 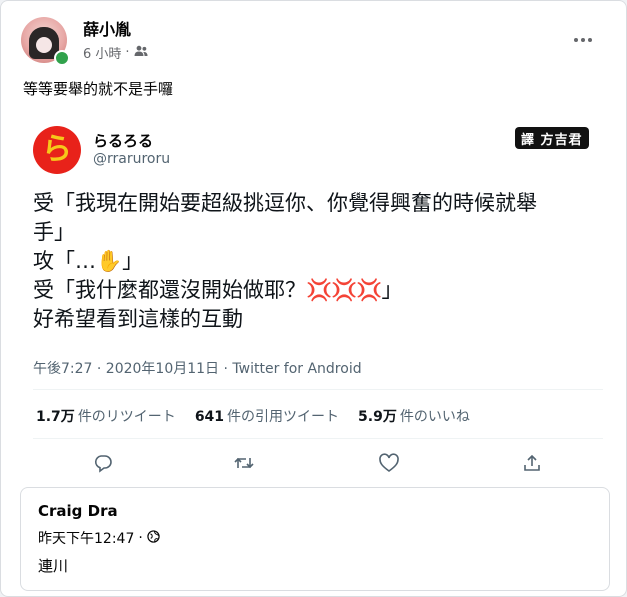 I want to click on translator-watermark: 譯 方吉君, so click(x=552, y=138).